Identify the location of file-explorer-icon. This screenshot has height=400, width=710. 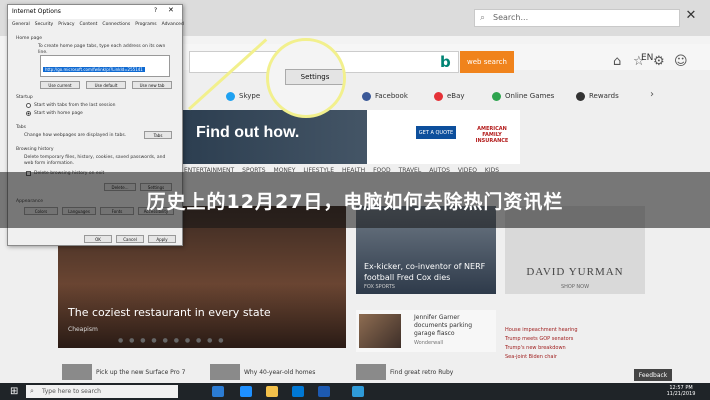
(272, 391).